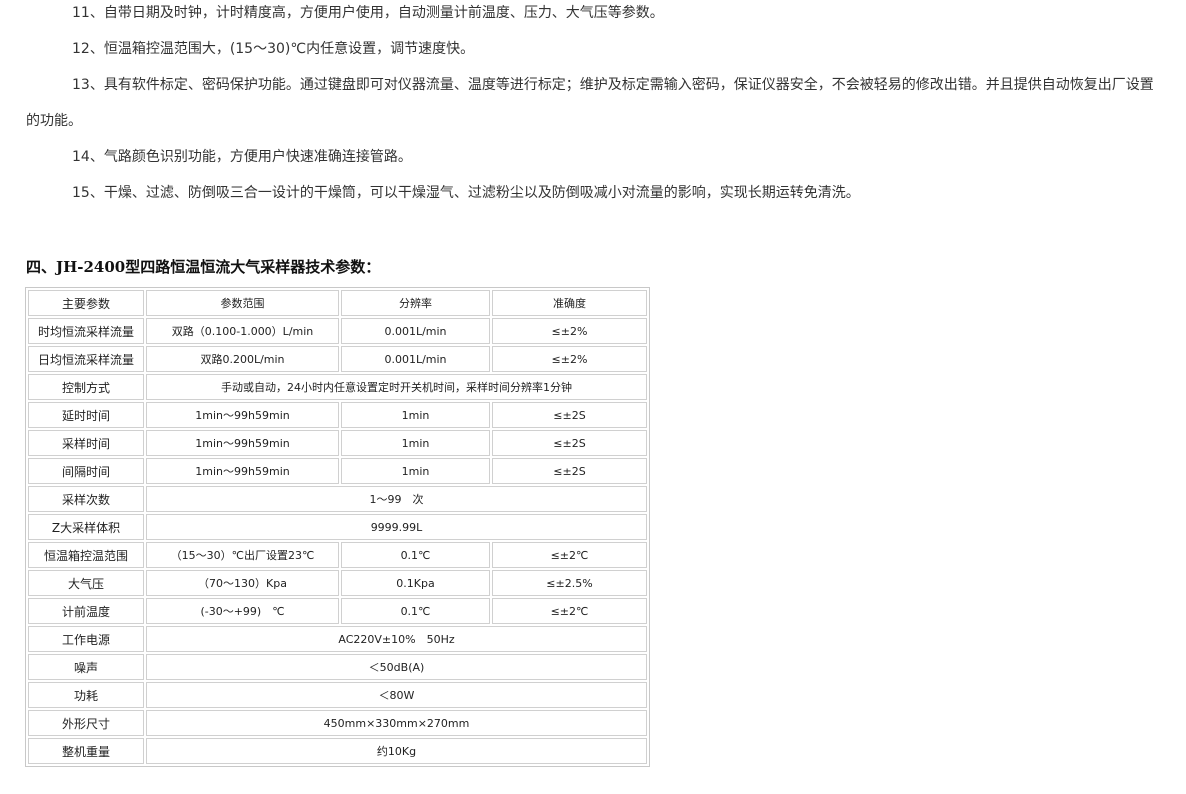 This screenshot has width=1186, height=794. What do you see at coordinates (203, 267) in the screenshot?
I see `section-title: 四、JH-2400型四路恒温恒流大气采样器技术参数：` at bounding box center [203, 267].